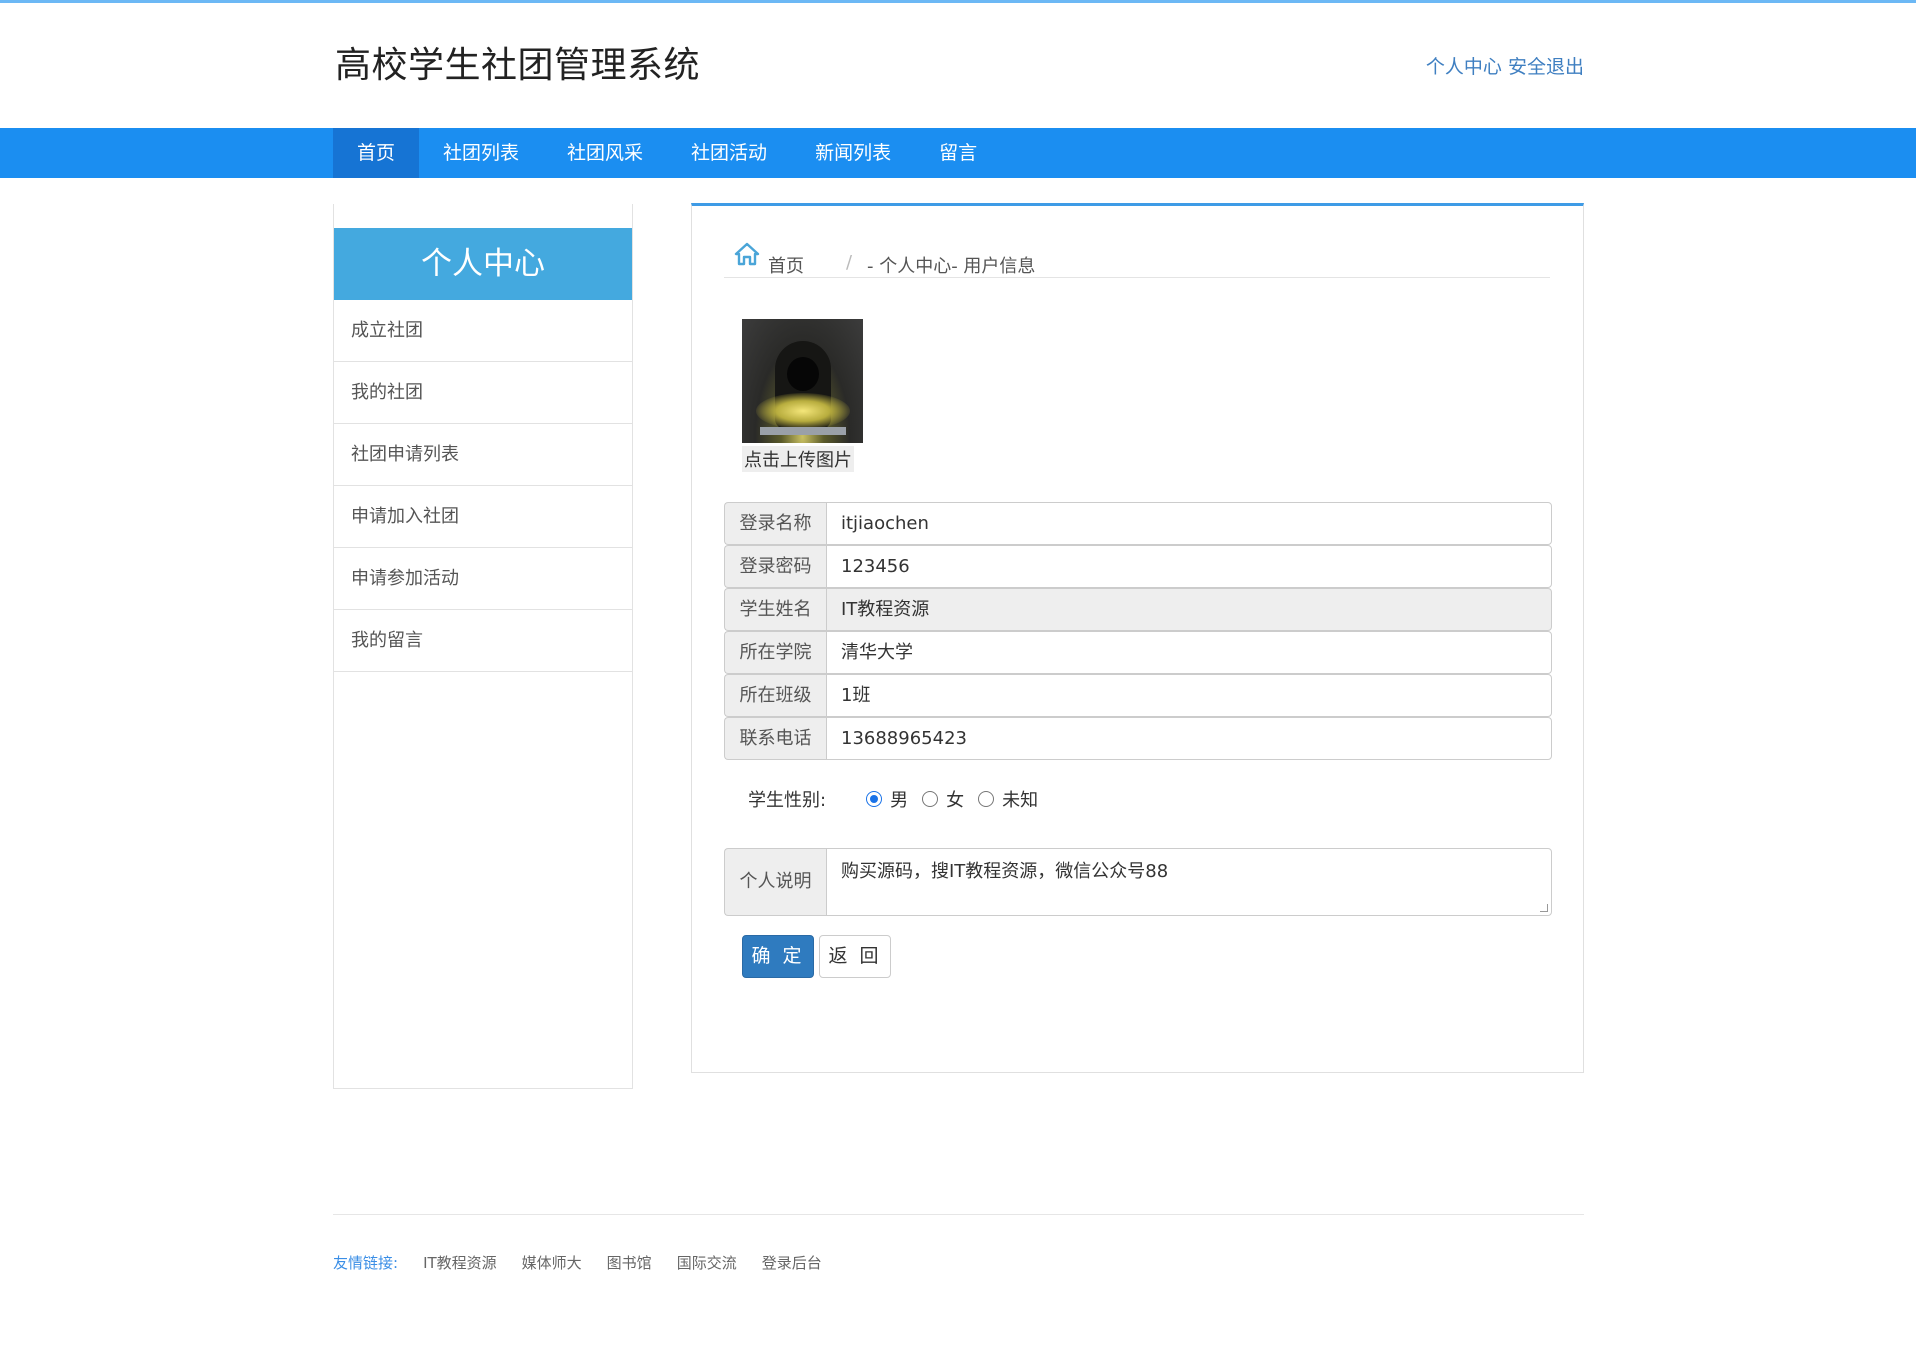 This screenshot has width=1916, height=1365. I want to click on description-row: 个人说明 购买源码，搜IT教程资源，微信公众号88, so click(1138, 882).